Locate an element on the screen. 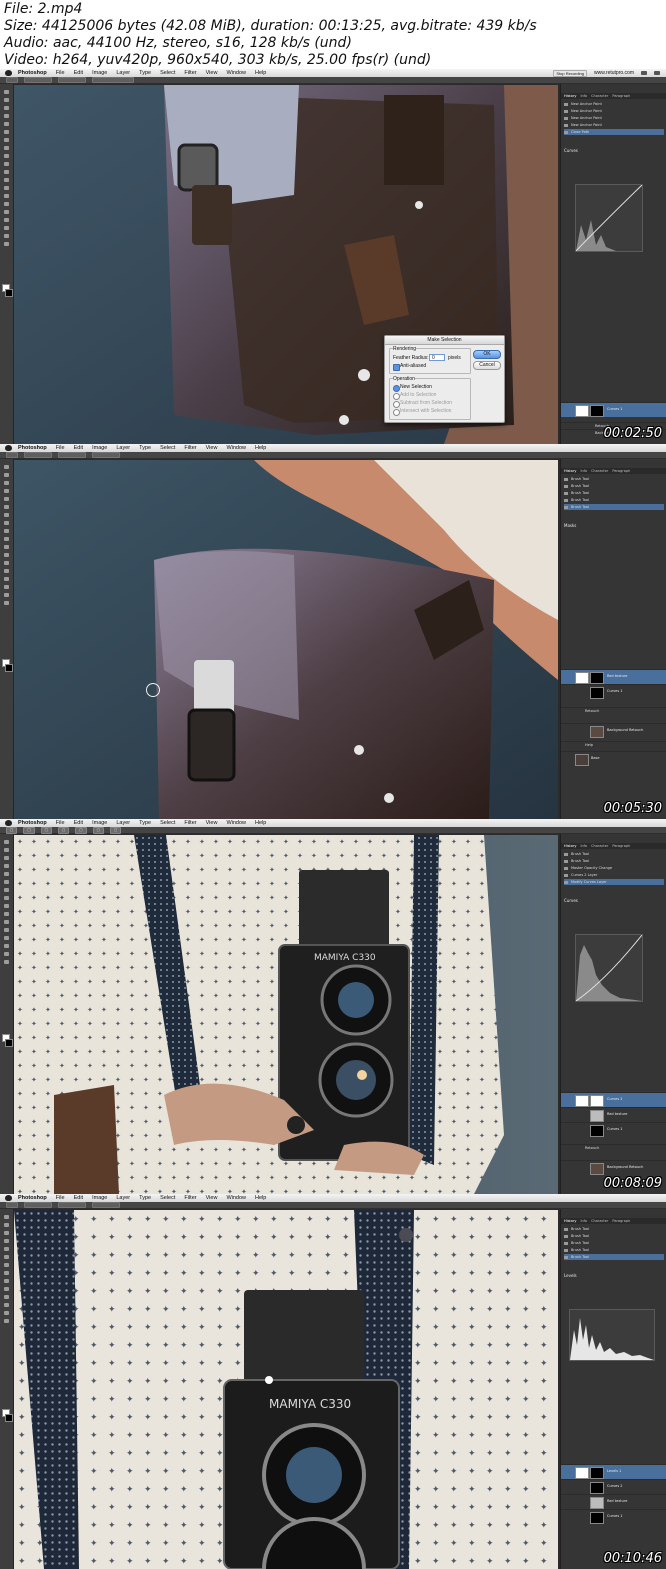 Image resolution: width=666 pixels, height=1569 pixels. history-item: Brush Tool is located at coordinates (614, 1229).